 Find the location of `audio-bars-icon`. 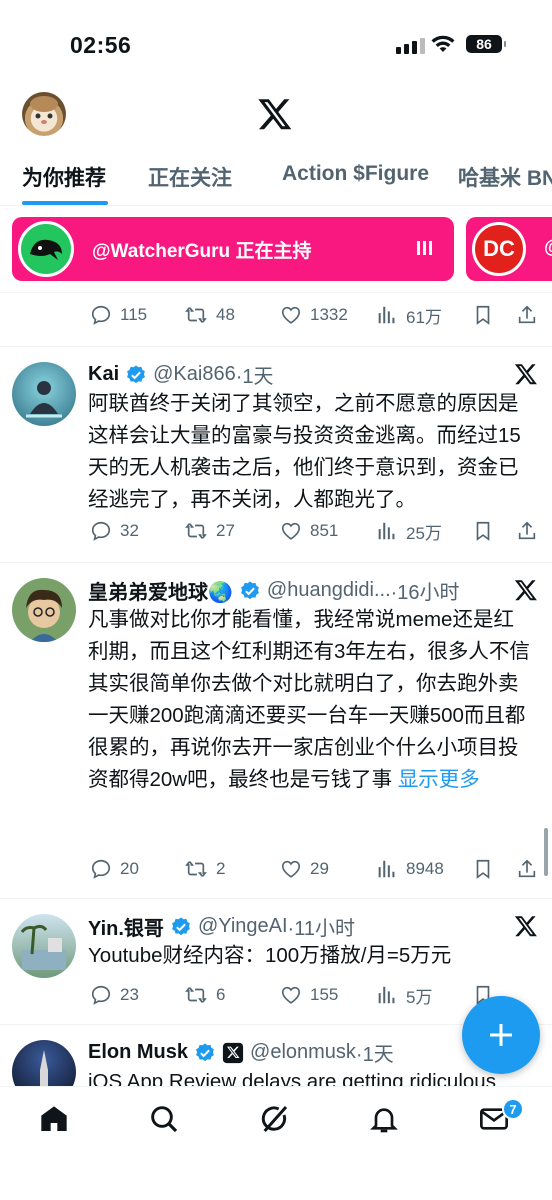

audio-bars-icon is located at coordinates (424, 248).